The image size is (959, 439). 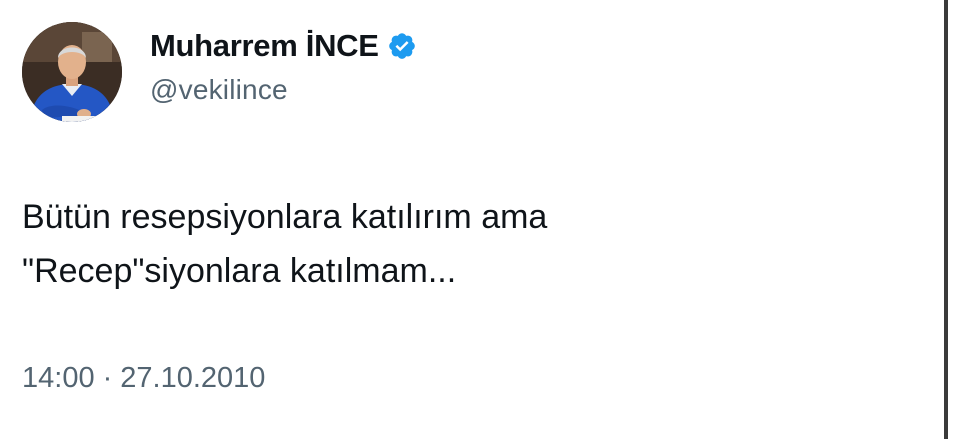 I want to click on tweet-timestamp: 14:00 · 27.10.2010, so click(x=143, y=378).